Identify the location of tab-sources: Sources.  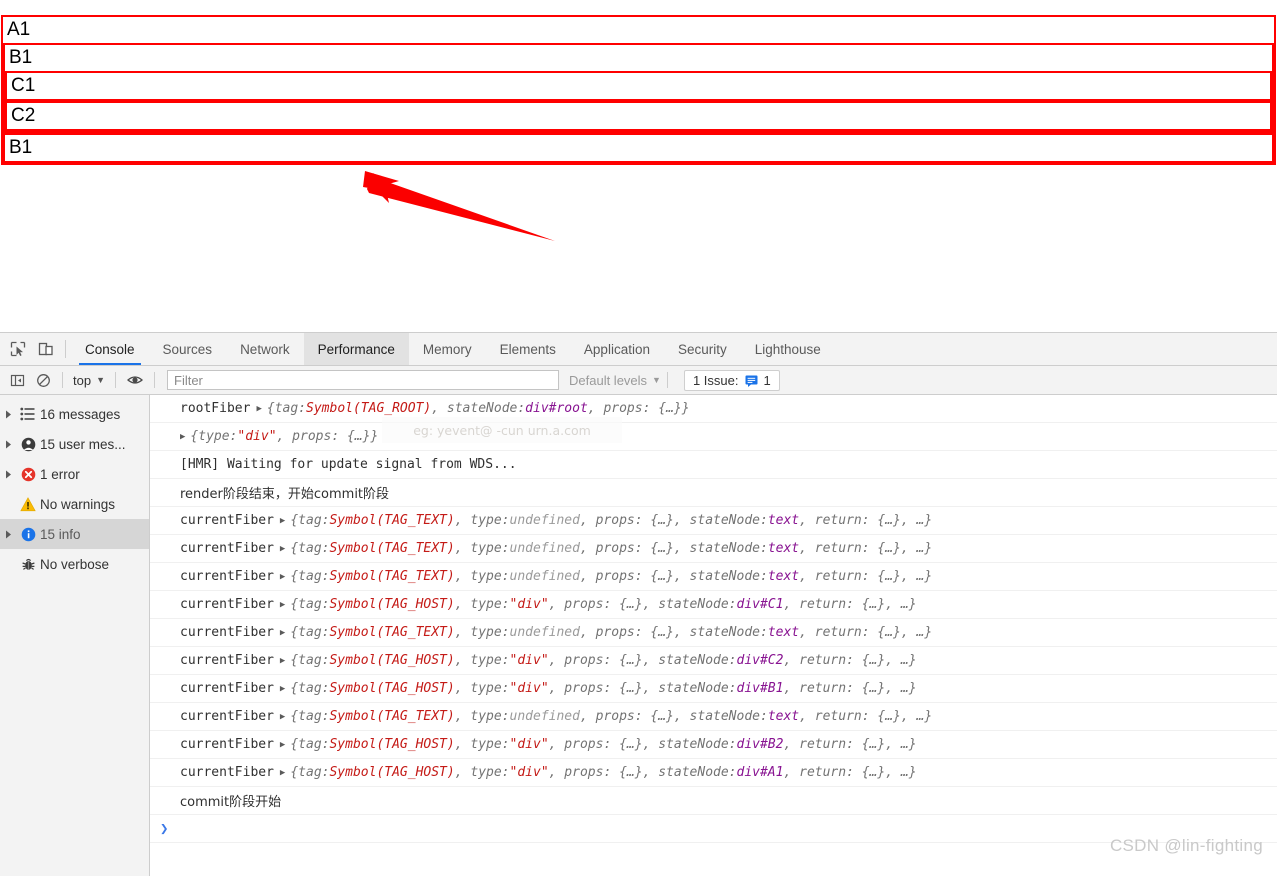
(188, 349).